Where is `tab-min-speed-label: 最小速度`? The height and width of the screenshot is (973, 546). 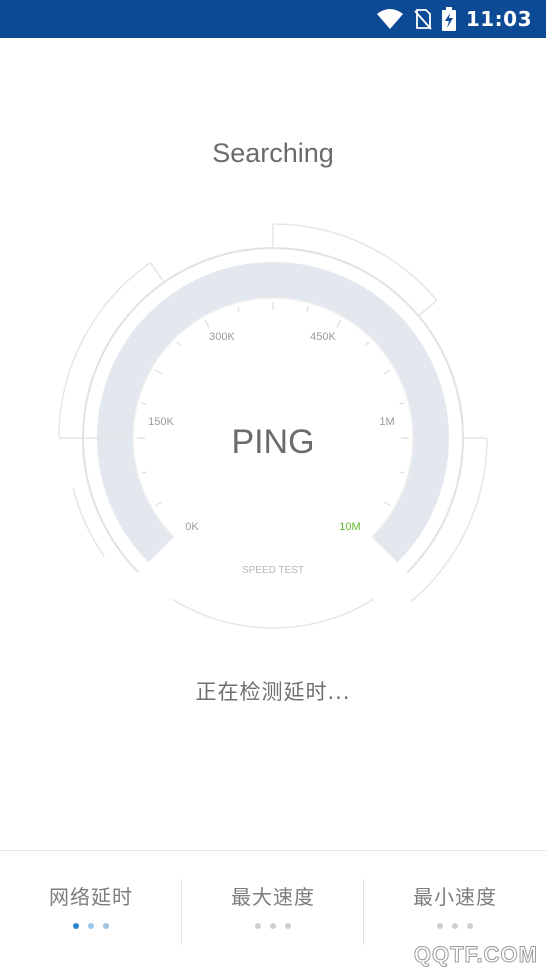
tab-min-speed-label: 最小速度 is located at coordinates (455, 897).